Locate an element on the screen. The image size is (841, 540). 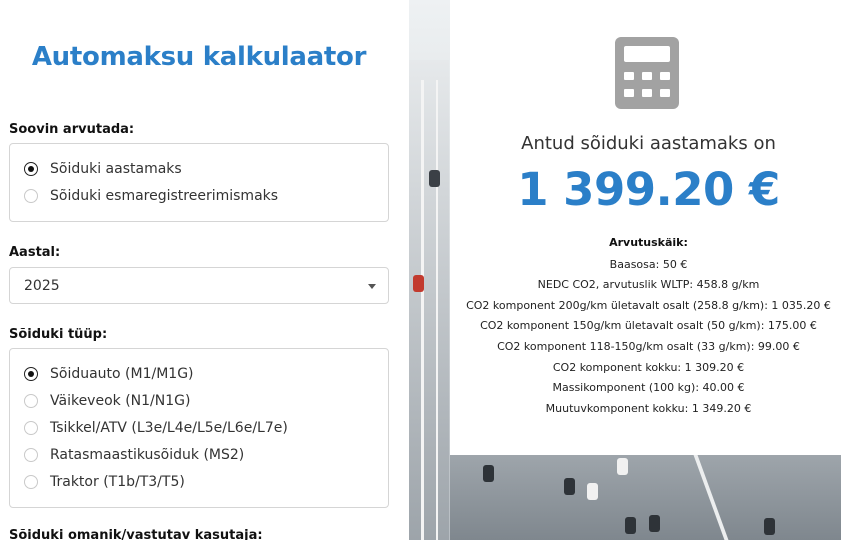
year-select-value: 2025 is located at coordinates (42, 285).